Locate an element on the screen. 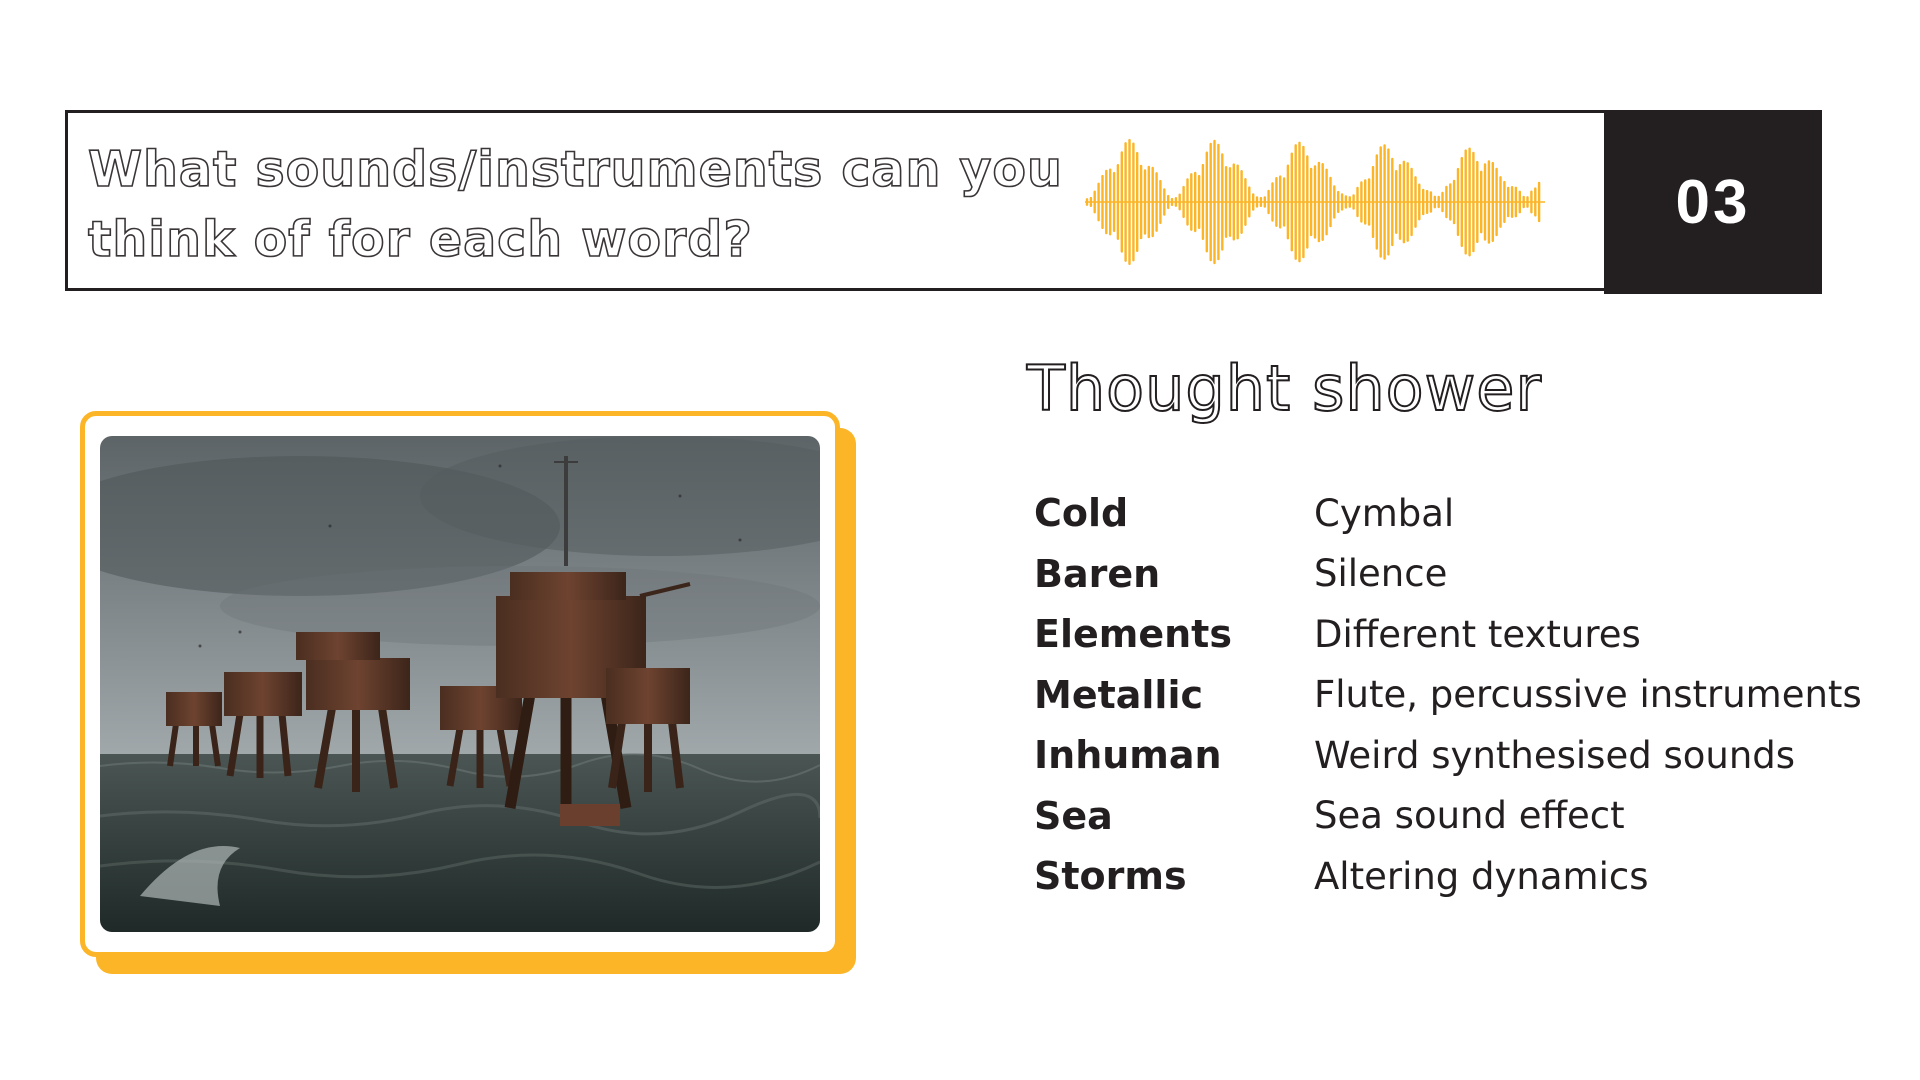 This screenshot has width=1920, height=1080. word-term: Storms is located at coordinates (1110, 876).